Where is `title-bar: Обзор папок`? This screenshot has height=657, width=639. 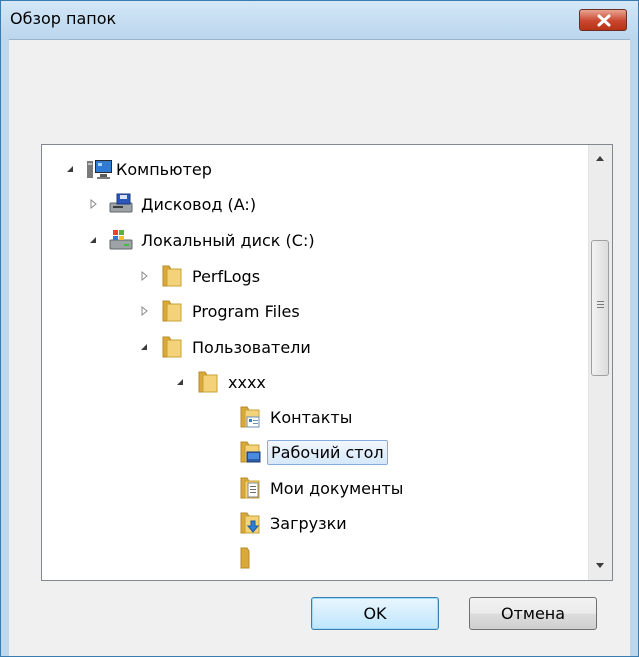 title-bar: Обзор папок is located at coordinates (319, 20).